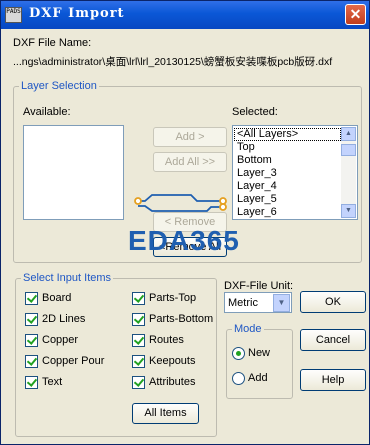 This screenshot has width=370, height=445. I want to click on copper-pour-label: Copper Pour, so click(73, 361).